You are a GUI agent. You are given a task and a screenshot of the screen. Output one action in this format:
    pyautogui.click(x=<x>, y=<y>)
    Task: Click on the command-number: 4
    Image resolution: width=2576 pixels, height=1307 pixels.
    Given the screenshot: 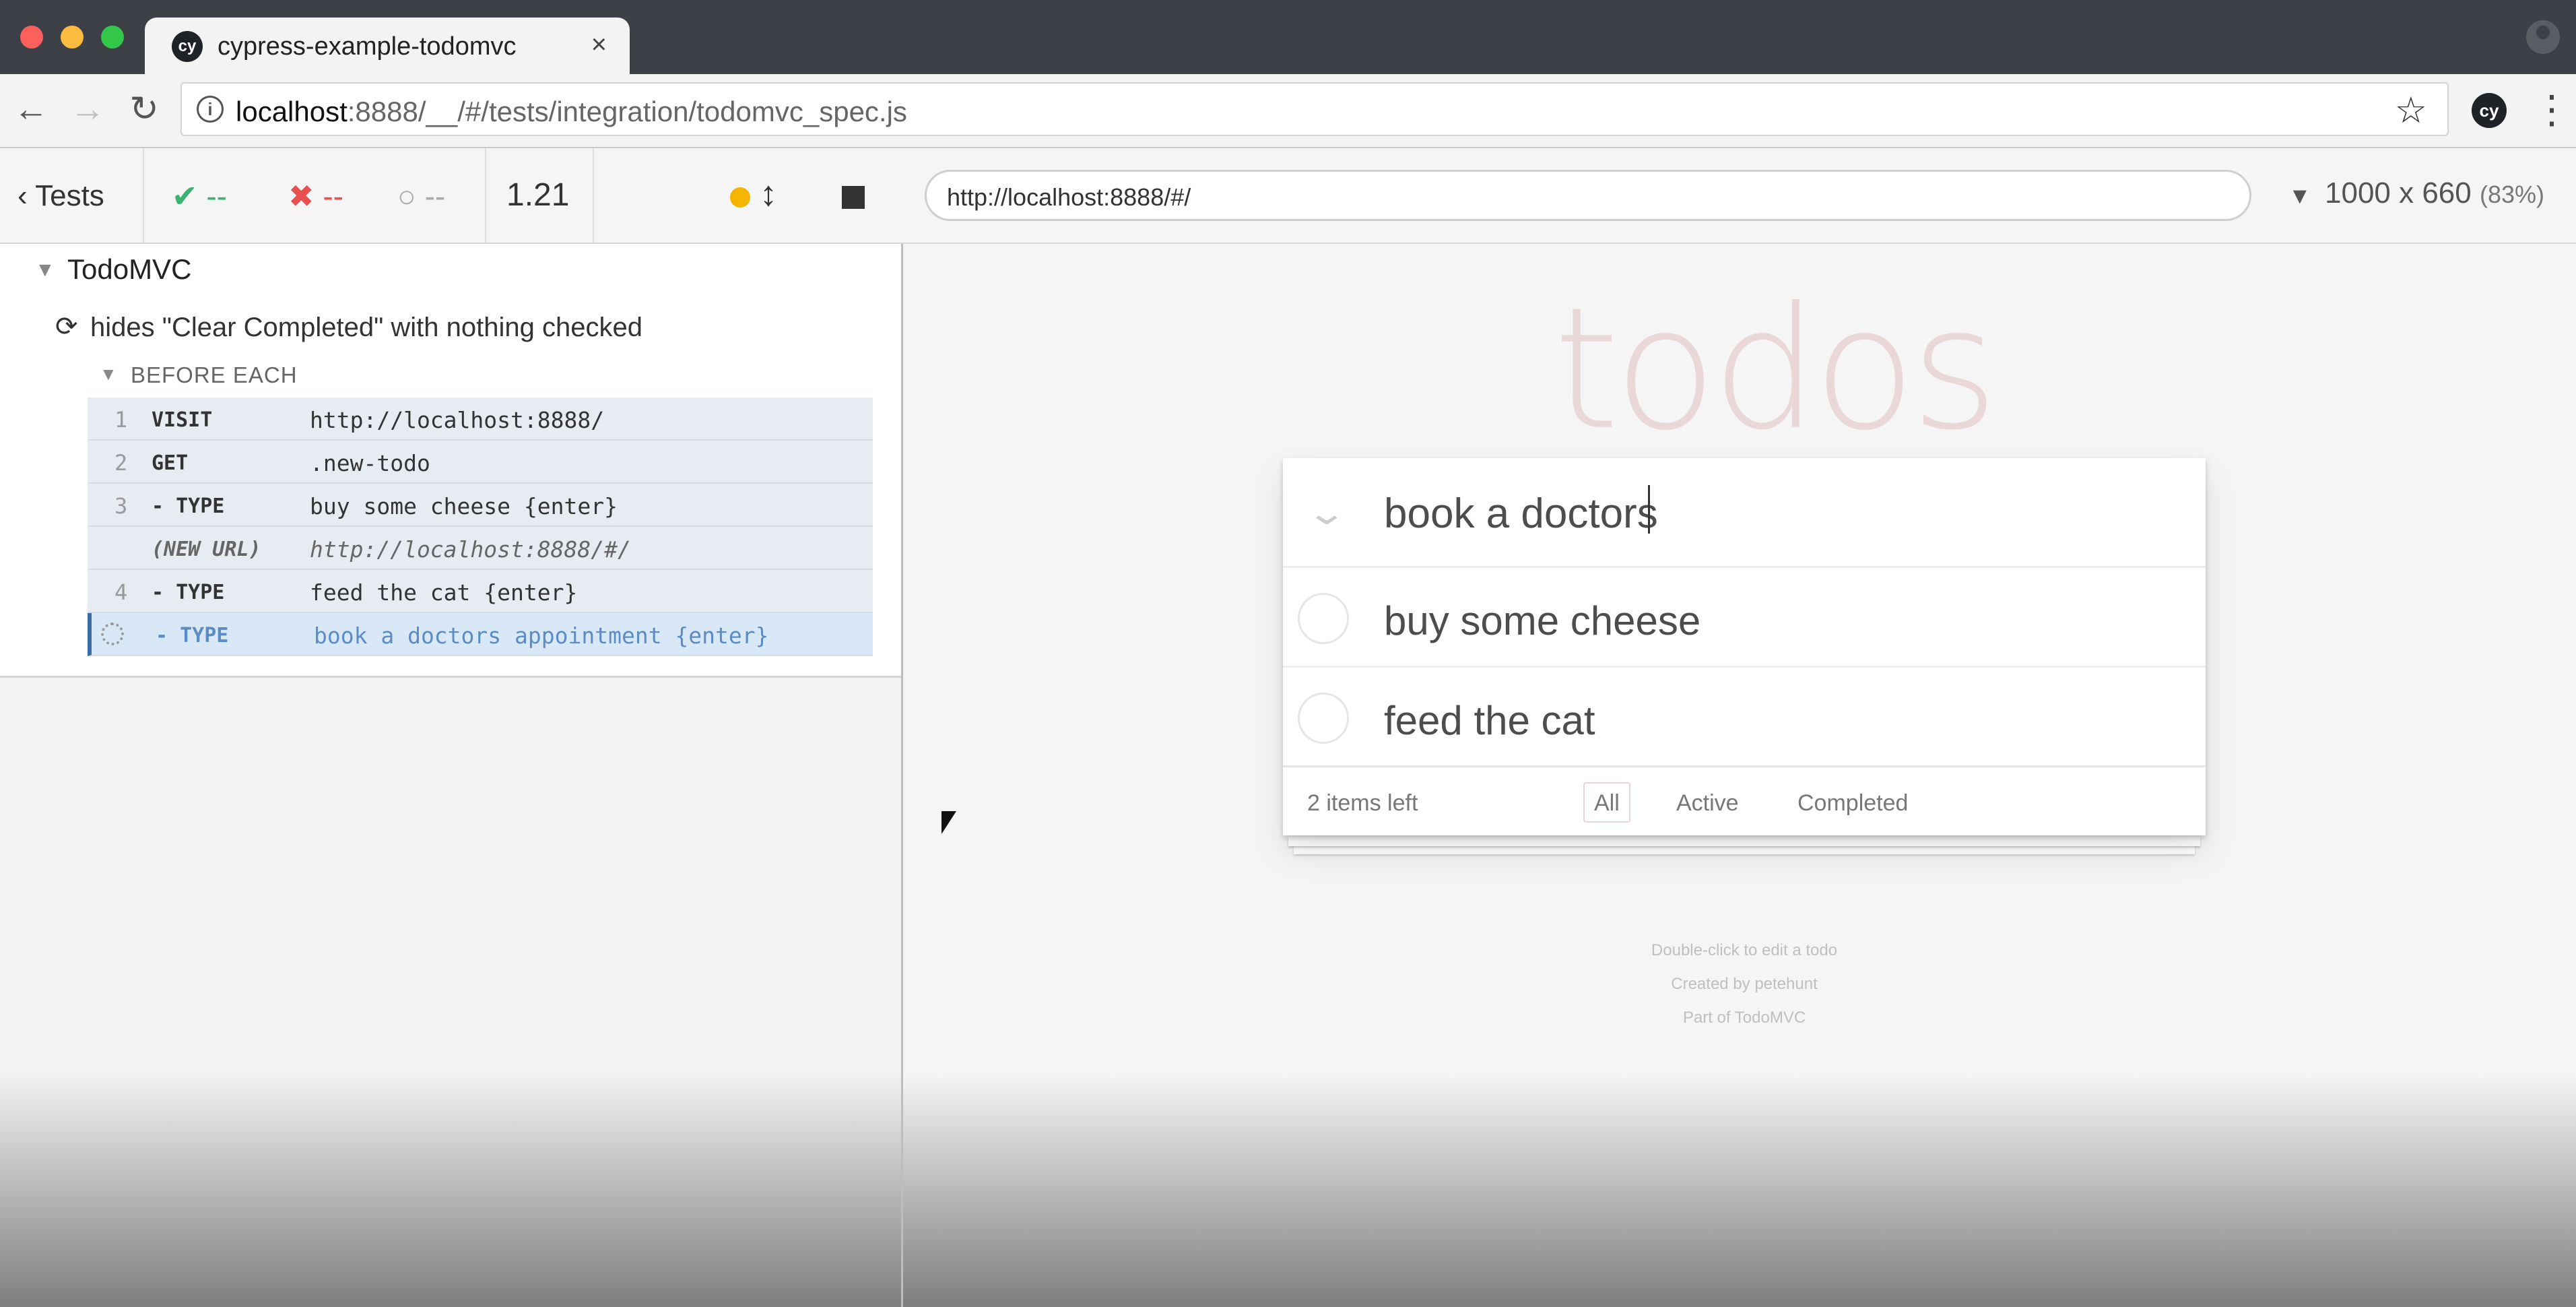 What is the action you would take?
    pyautogui.click(x=121, y=592)
    